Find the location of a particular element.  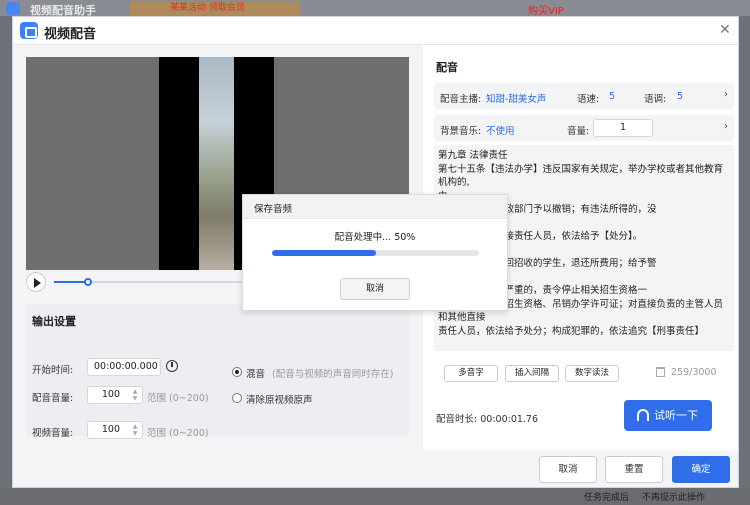

ok-button: 确定 is located at coordinates (701, 469).